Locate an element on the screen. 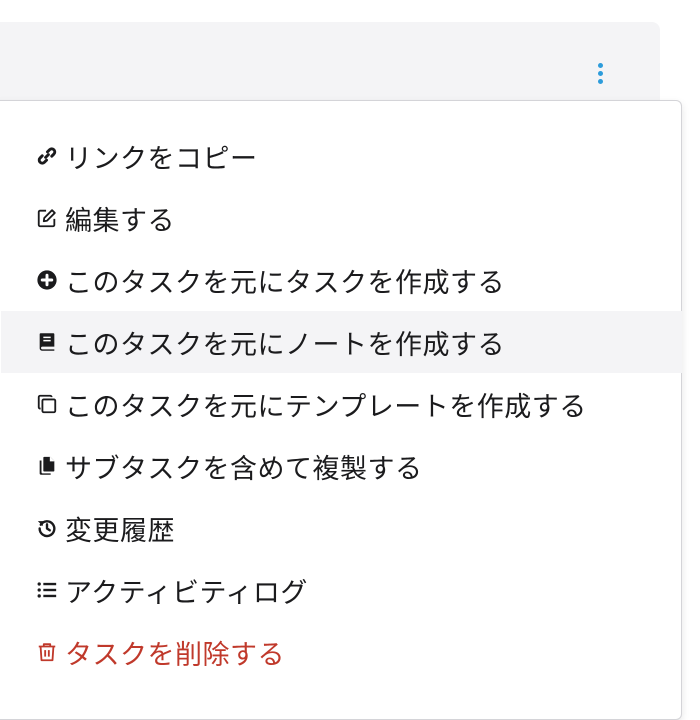  menu-item-label: 変更履歴 is located at coordinates (120, 531).